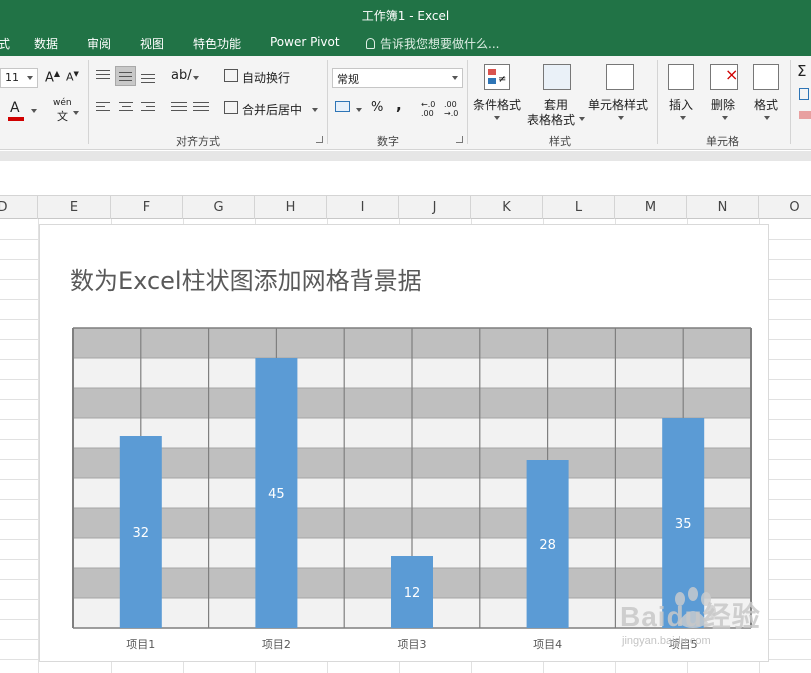  I want to click on accounting-dropdown-icon, so click(359, 110).